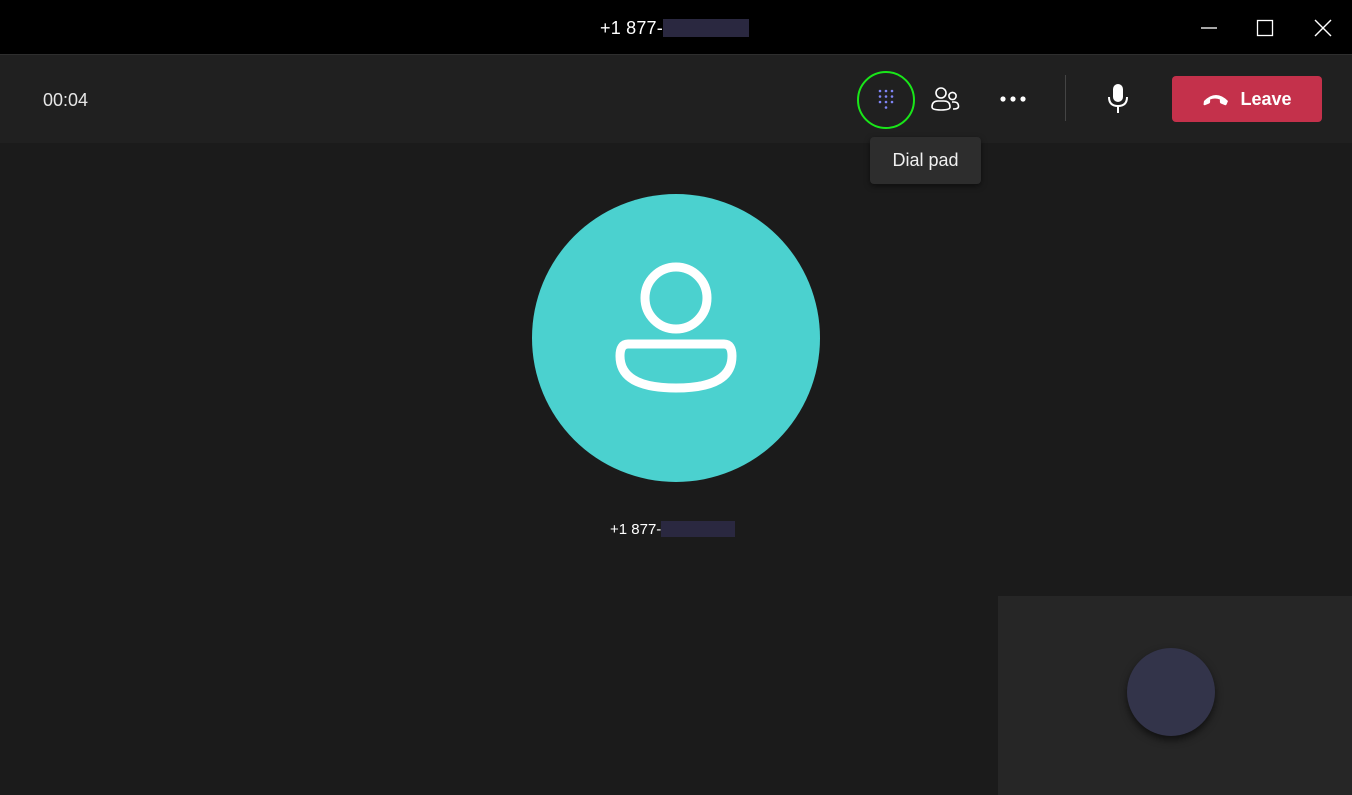  I want to click on people-icon, so click(945, 99).